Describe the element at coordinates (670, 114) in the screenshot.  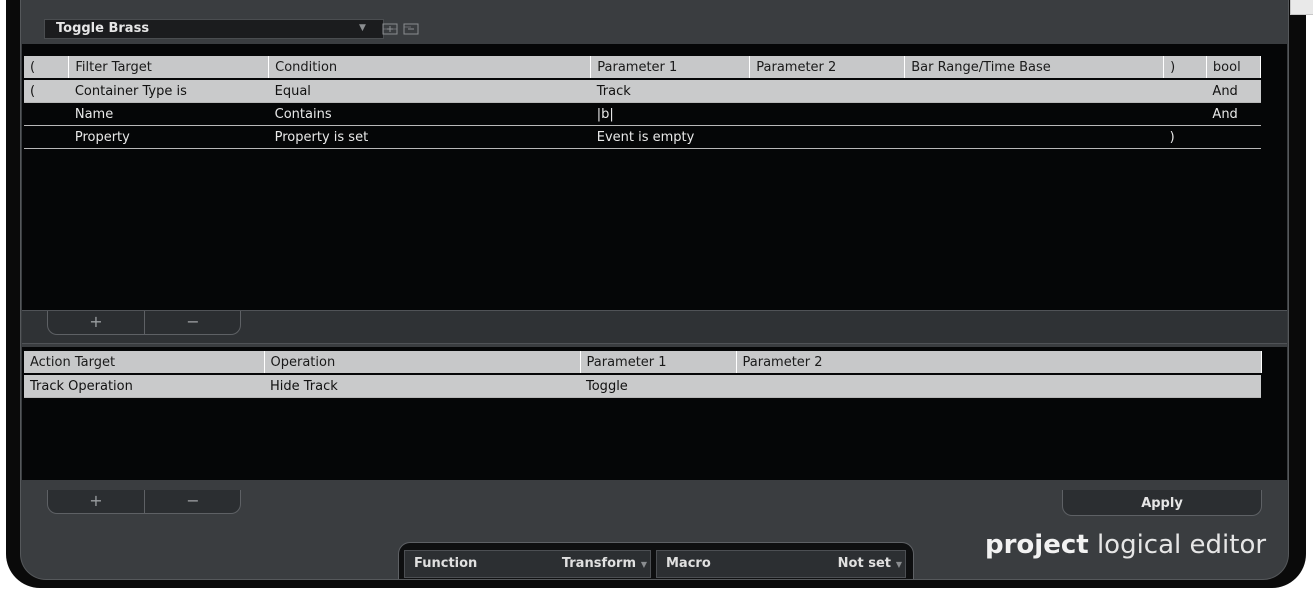
I see `cell-parameter-1: |b|` at that location.